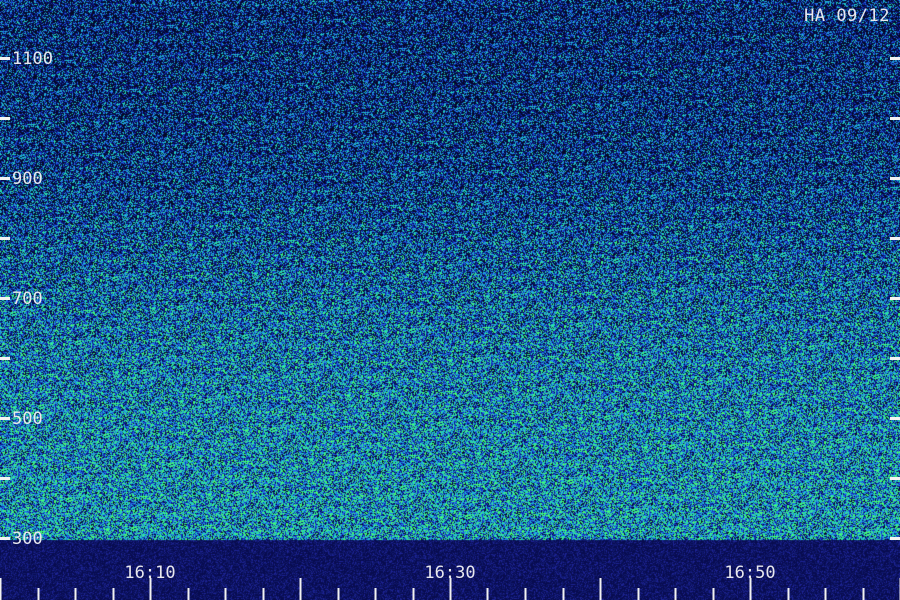  Describe the element at coordinates (847, 16) in the screenshot. I see `station-date-label: HA 09/12` at that location.